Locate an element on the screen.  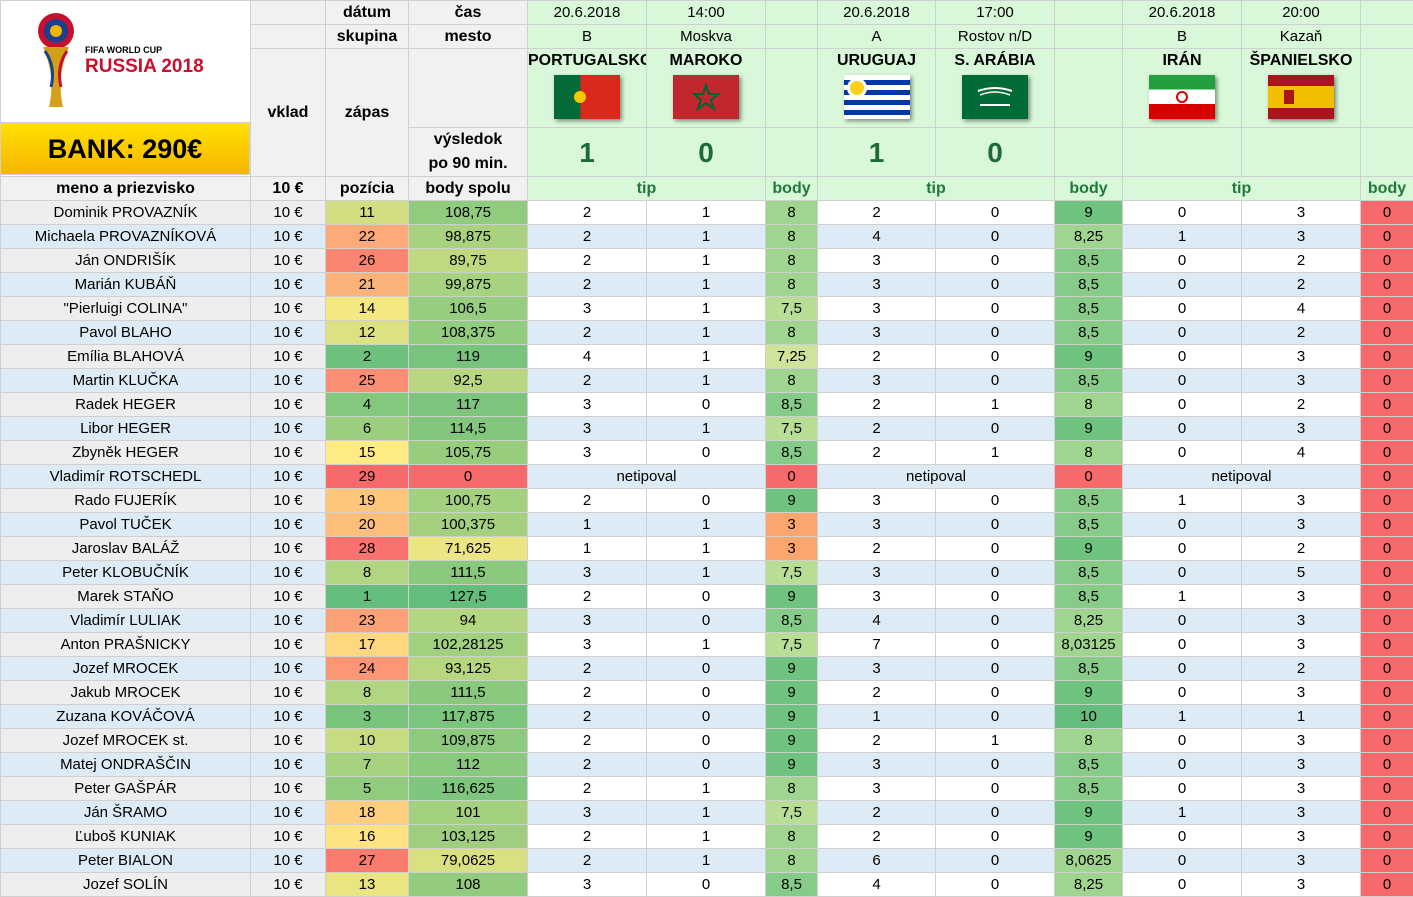
table-row: Marek STAŇO10 €1127,5209308,5130 is located at coordinates (707, 597).